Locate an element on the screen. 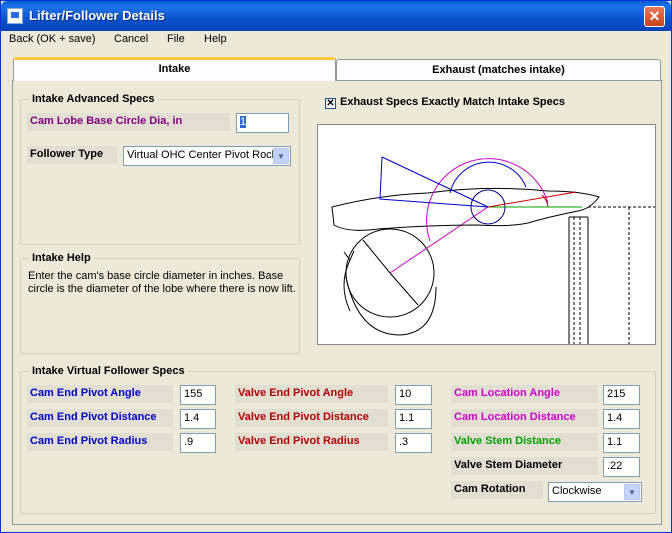 The image size is (672, 533). valve-end-pivot-angle-input: 10 is located at coordinates (413, 395).